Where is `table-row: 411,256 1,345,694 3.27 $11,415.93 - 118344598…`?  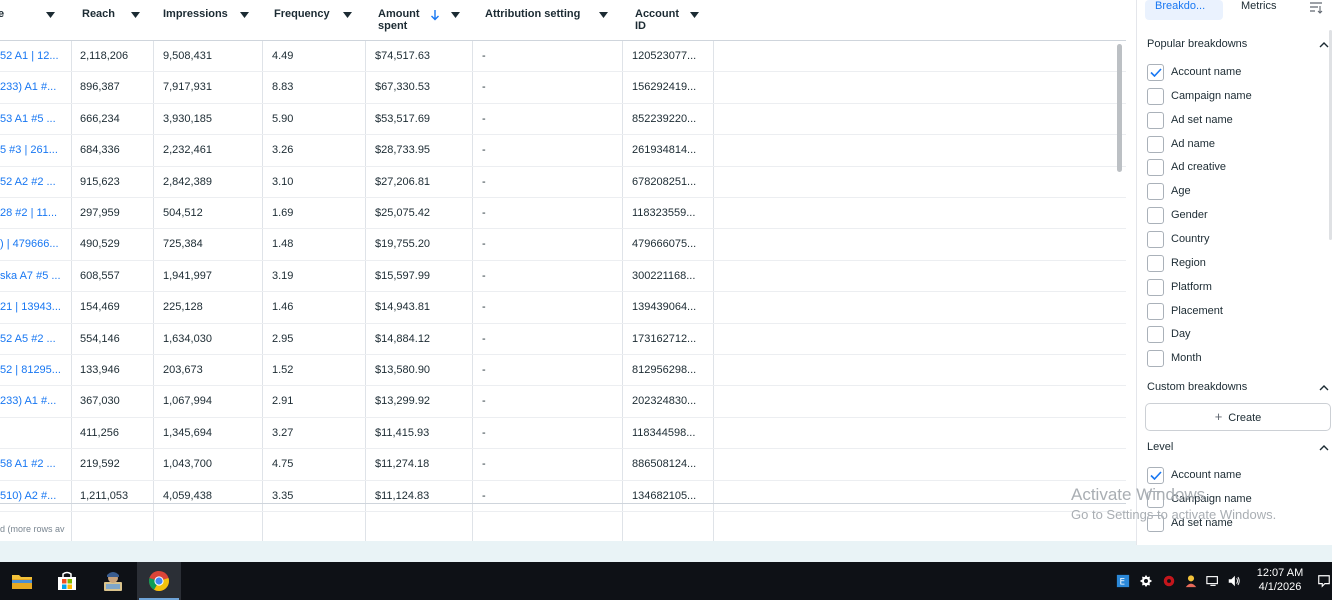
table-row: 411,256 1,345,694 3.27 $11,415.93 - 118344598… is located at coordinates (563, 434).